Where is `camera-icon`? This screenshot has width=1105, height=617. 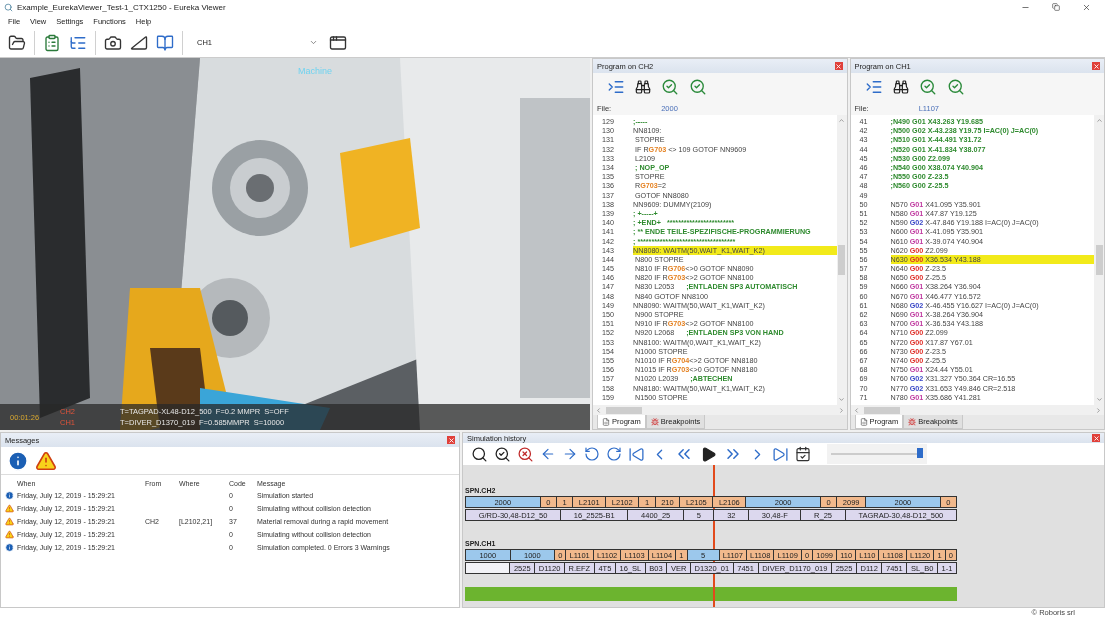
camera-icon is located at coordinates (113, 42).